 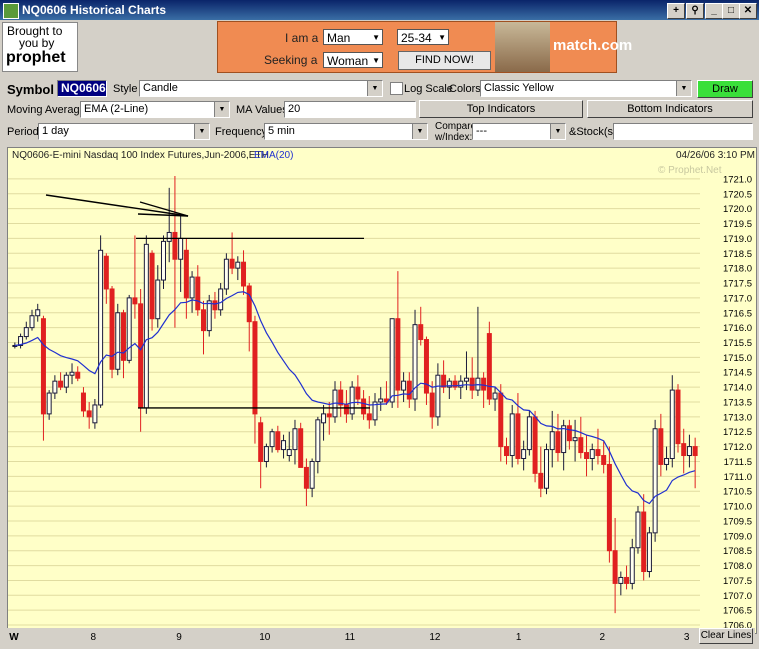 I want to click on ad-photo, so click(x=522, y=47).